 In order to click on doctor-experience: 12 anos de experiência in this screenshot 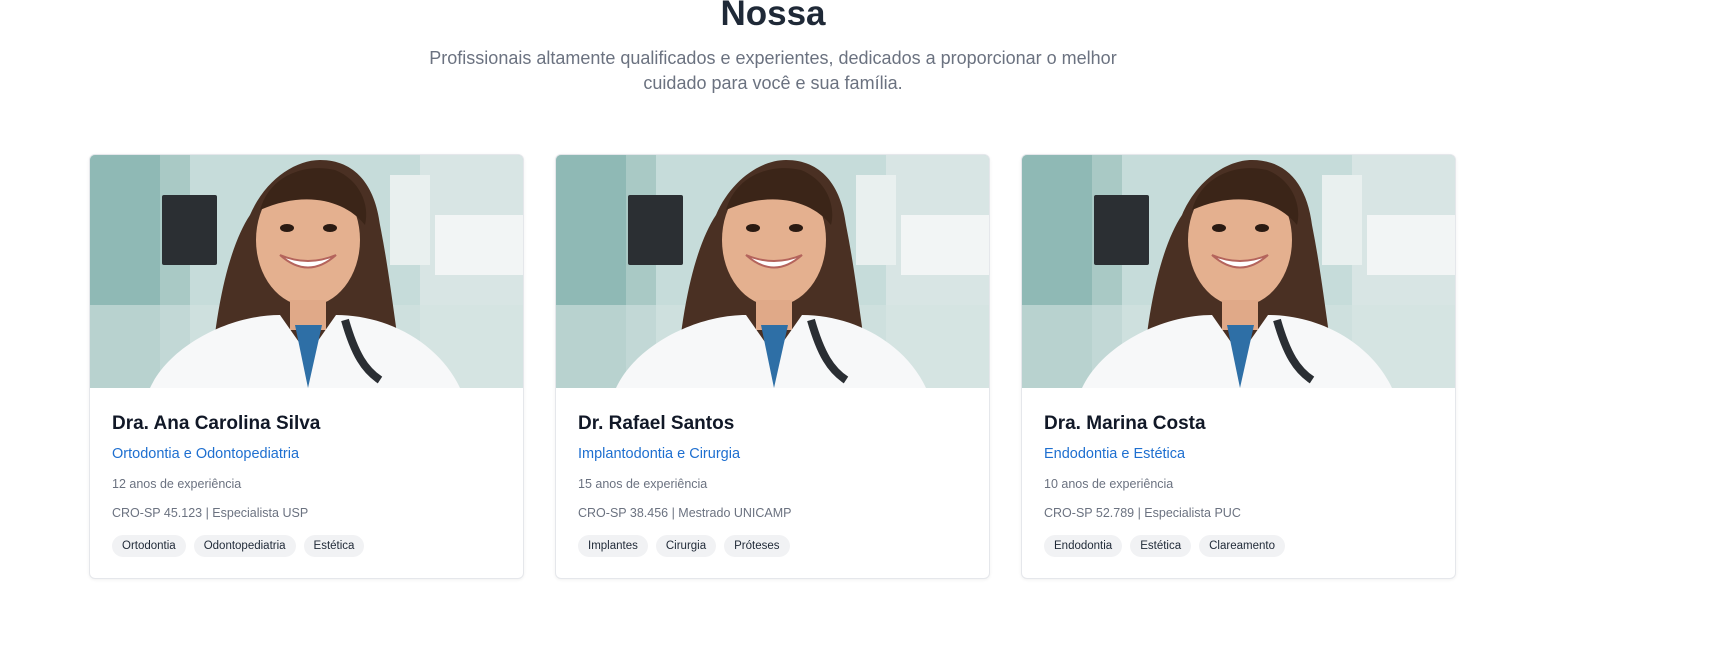, I will do `click(177, 484)`.